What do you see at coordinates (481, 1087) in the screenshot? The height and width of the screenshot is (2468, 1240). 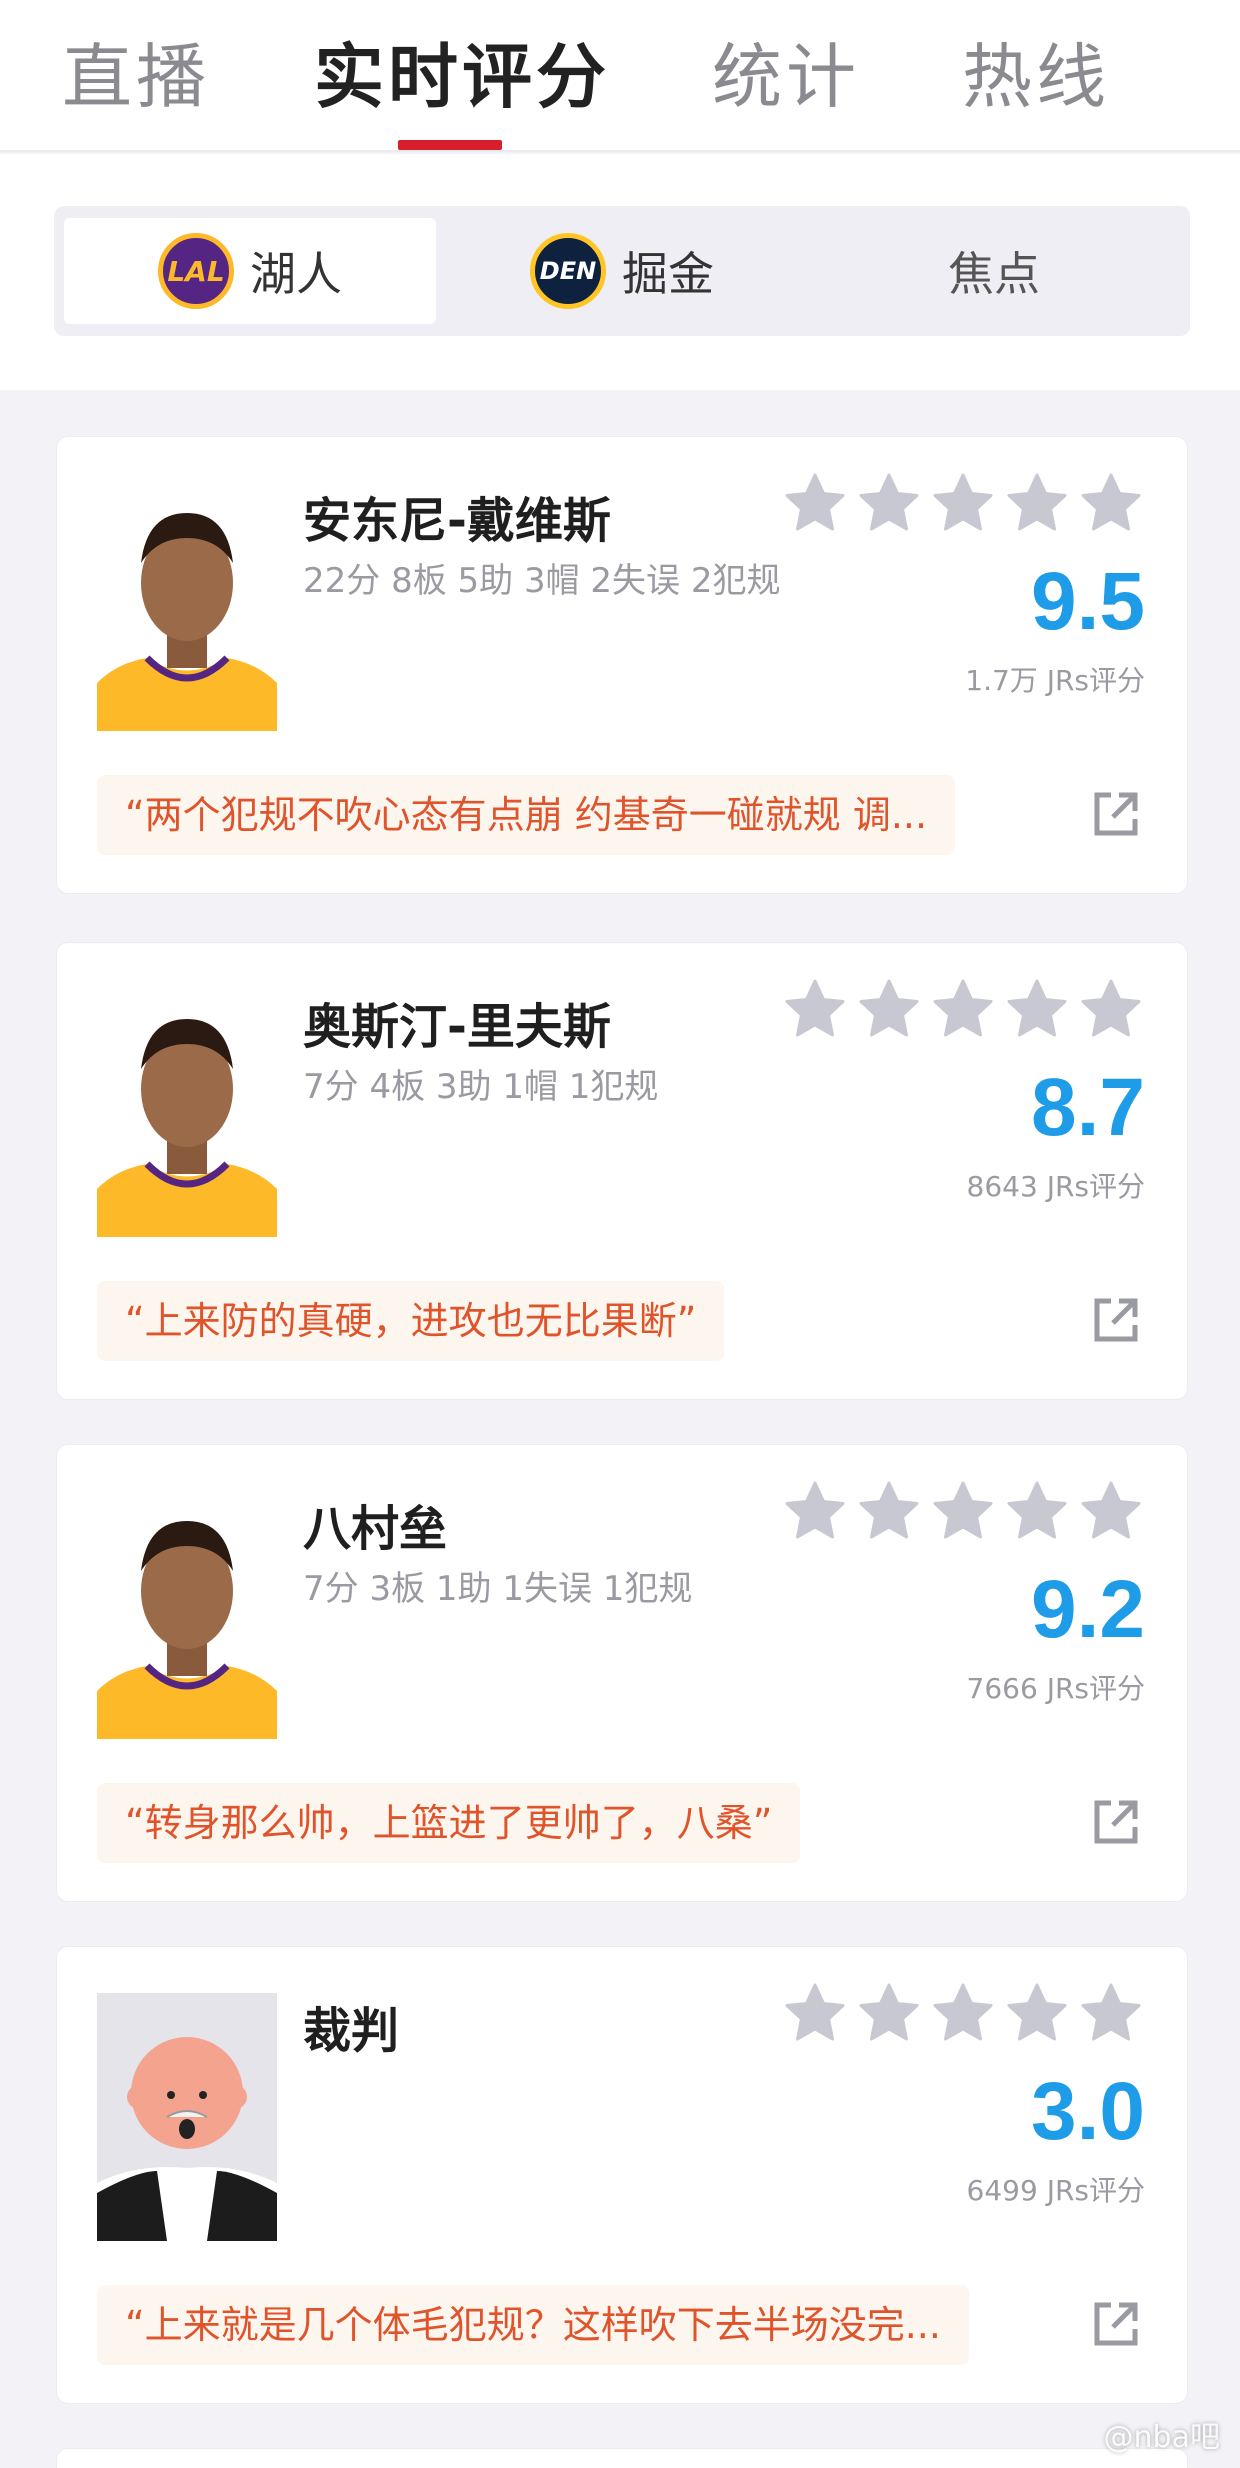 I see `player-stats: 7分 4板 3助 1帽 1犯规` at bounding box center [481, 1087].